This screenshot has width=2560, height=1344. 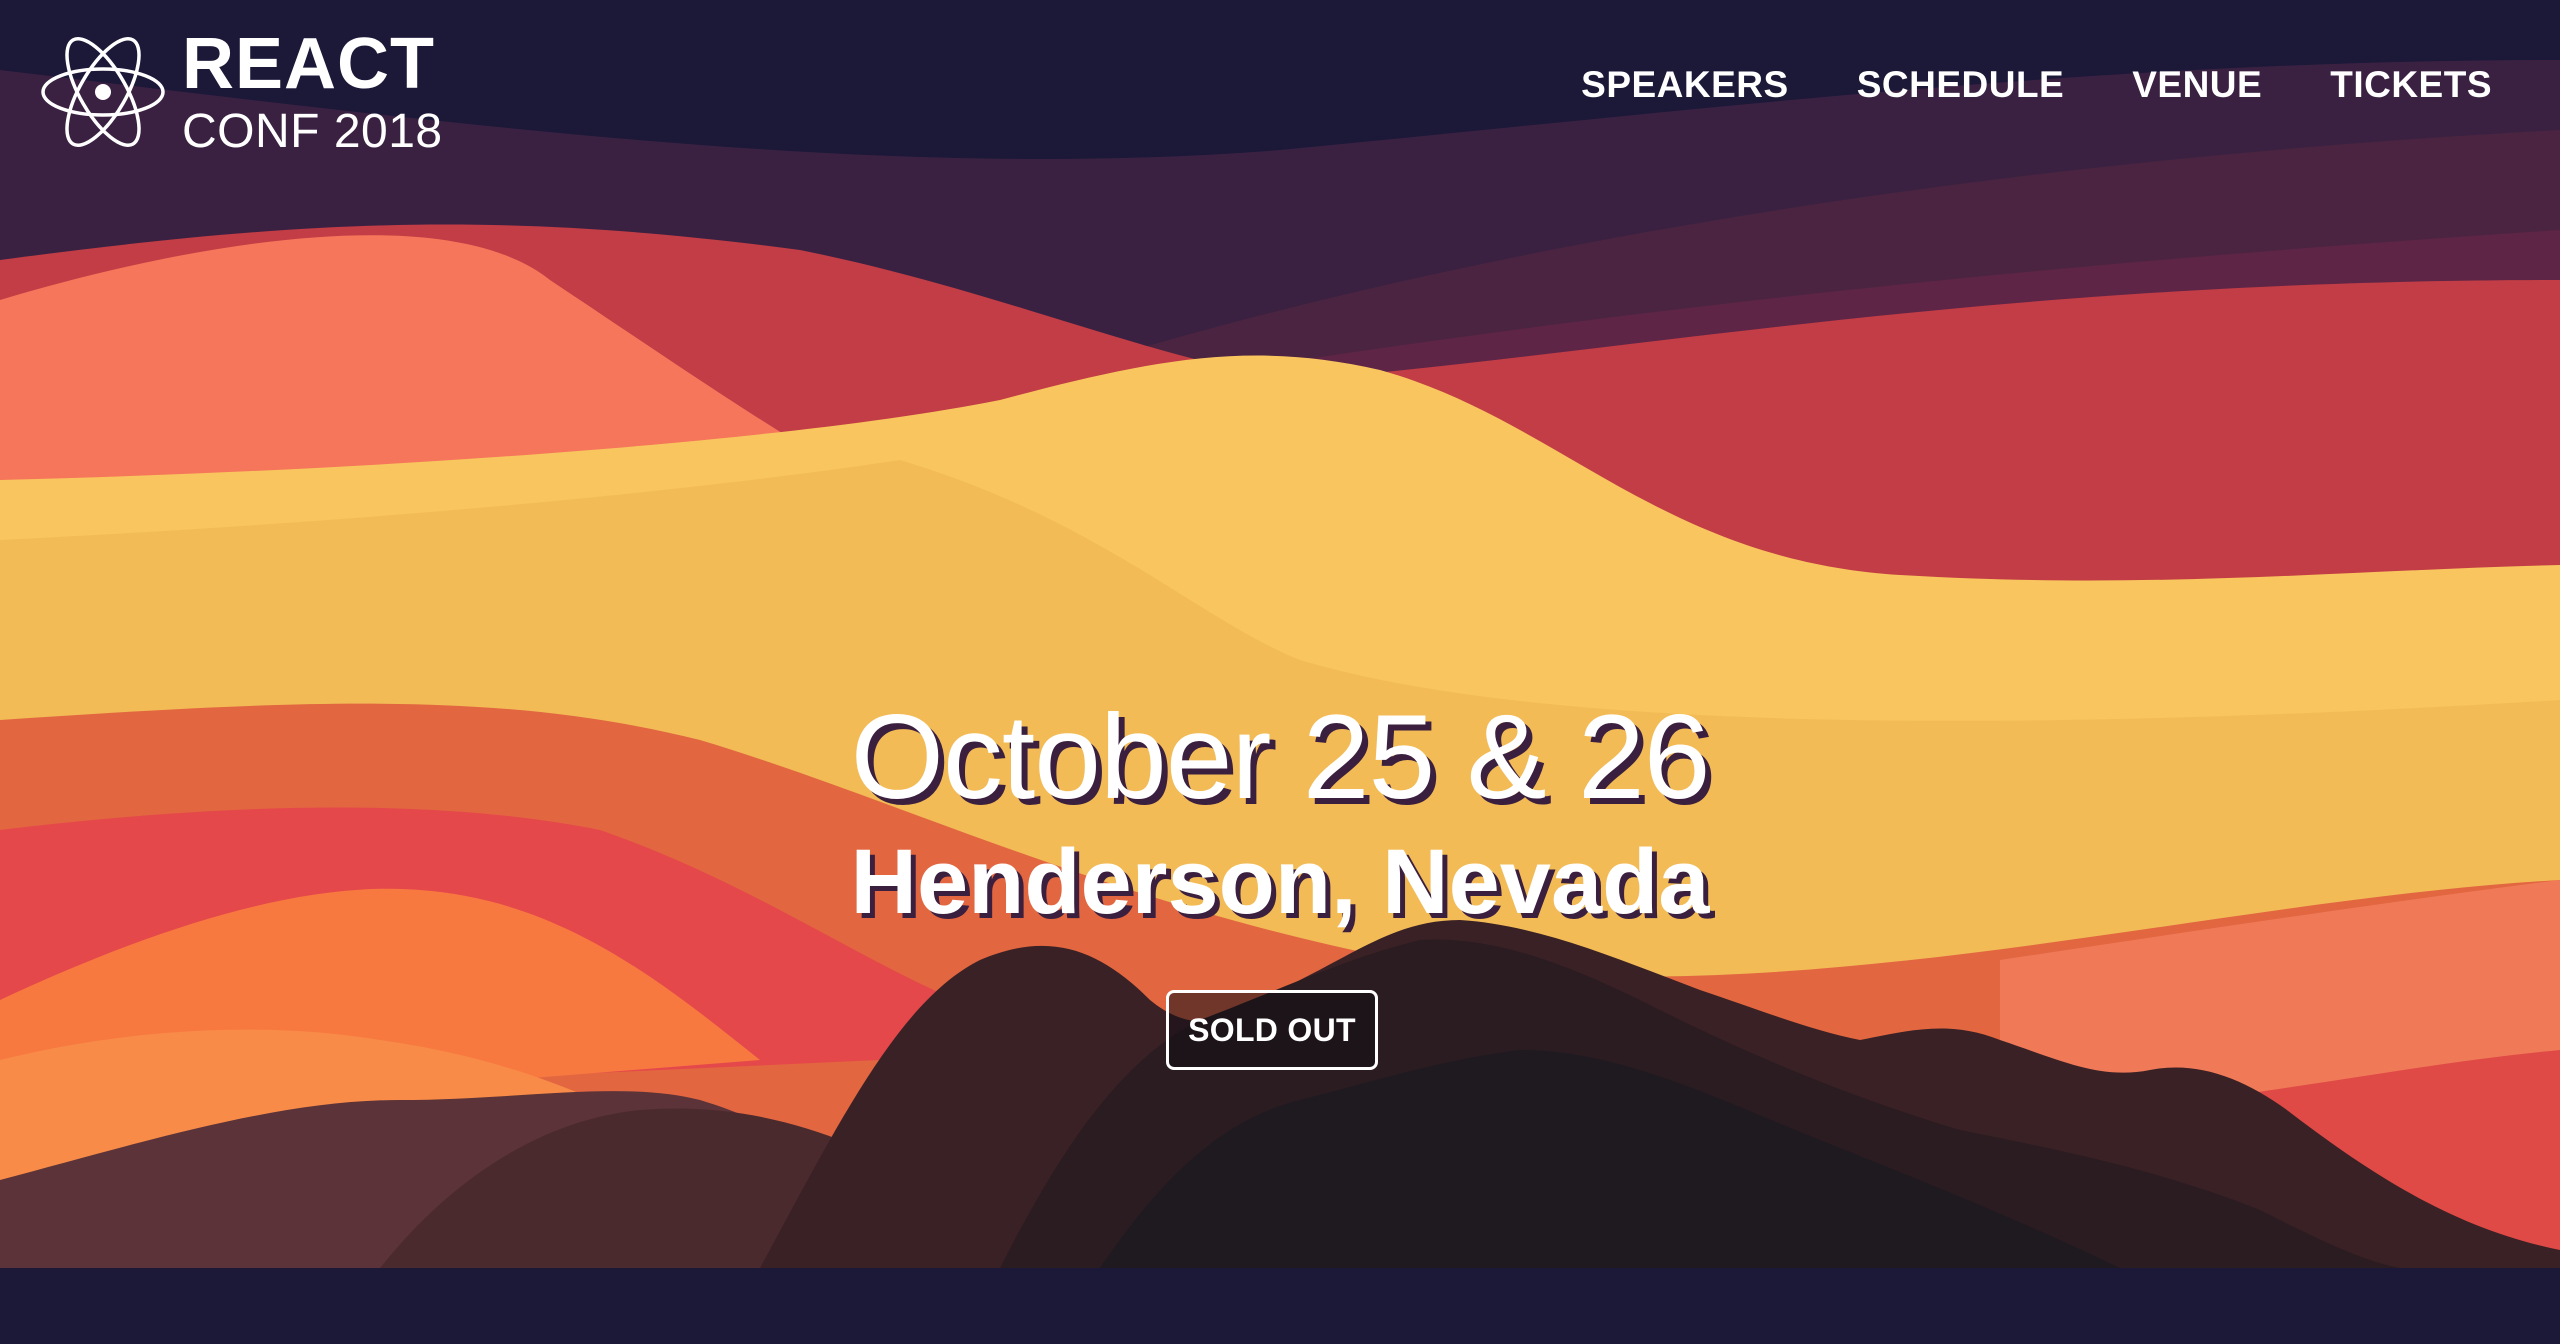 What do you see at coordinates (103, 92) in the screenshot?
I see `react-atom-icon` at bounding box center [103, 92].